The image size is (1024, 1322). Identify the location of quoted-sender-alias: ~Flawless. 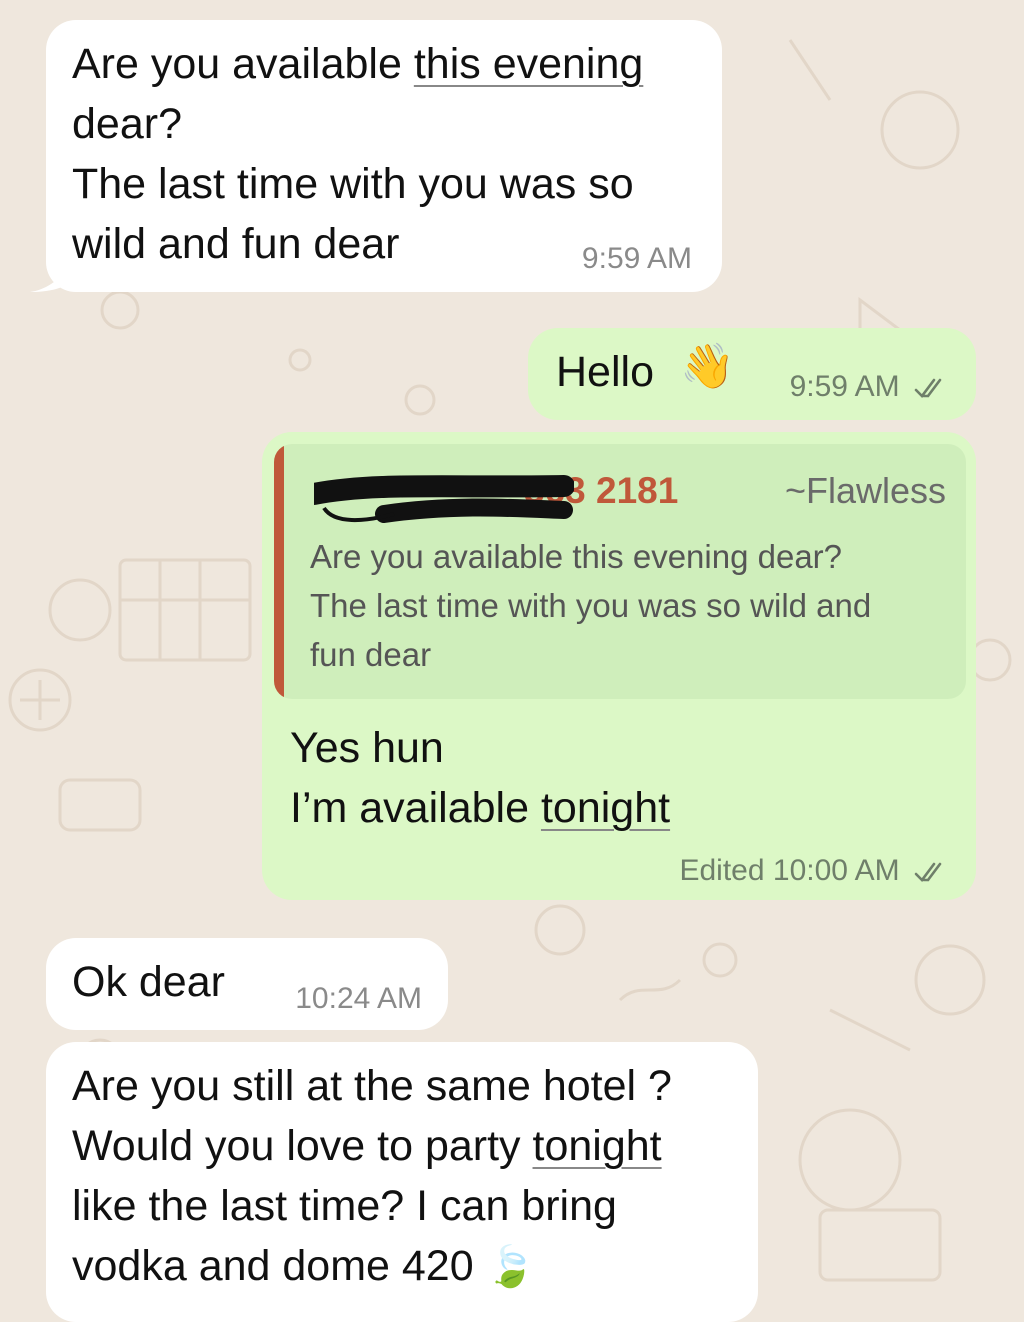
(865, 490).